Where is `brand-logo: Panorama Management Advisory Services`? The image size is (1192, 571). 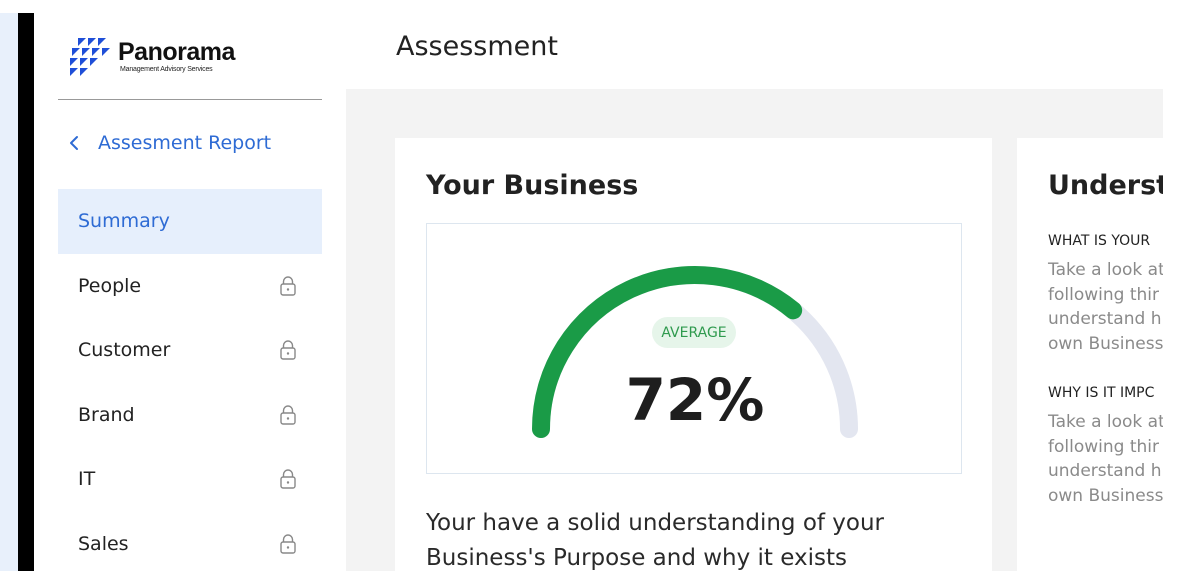 brand-logo: Panorama Management Advisory Services is located at coordinates (151, 58).